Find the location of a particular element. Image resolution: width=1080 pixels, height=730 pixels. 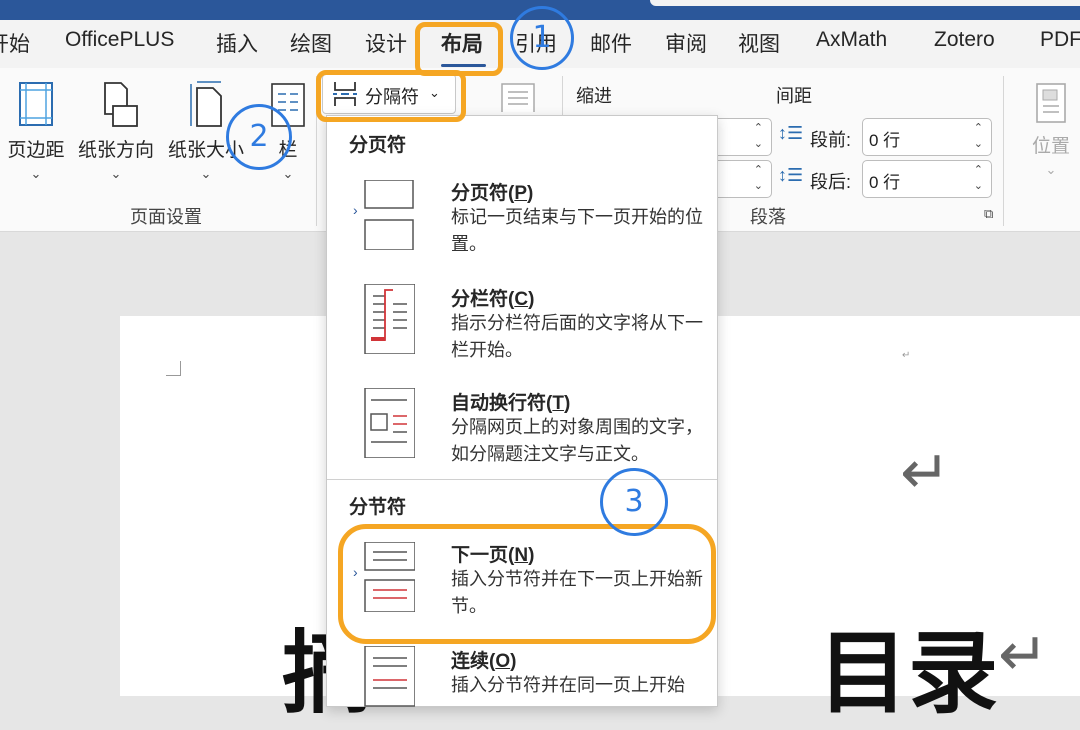

position-label: 位置 is located at coordinates (1050, 146).